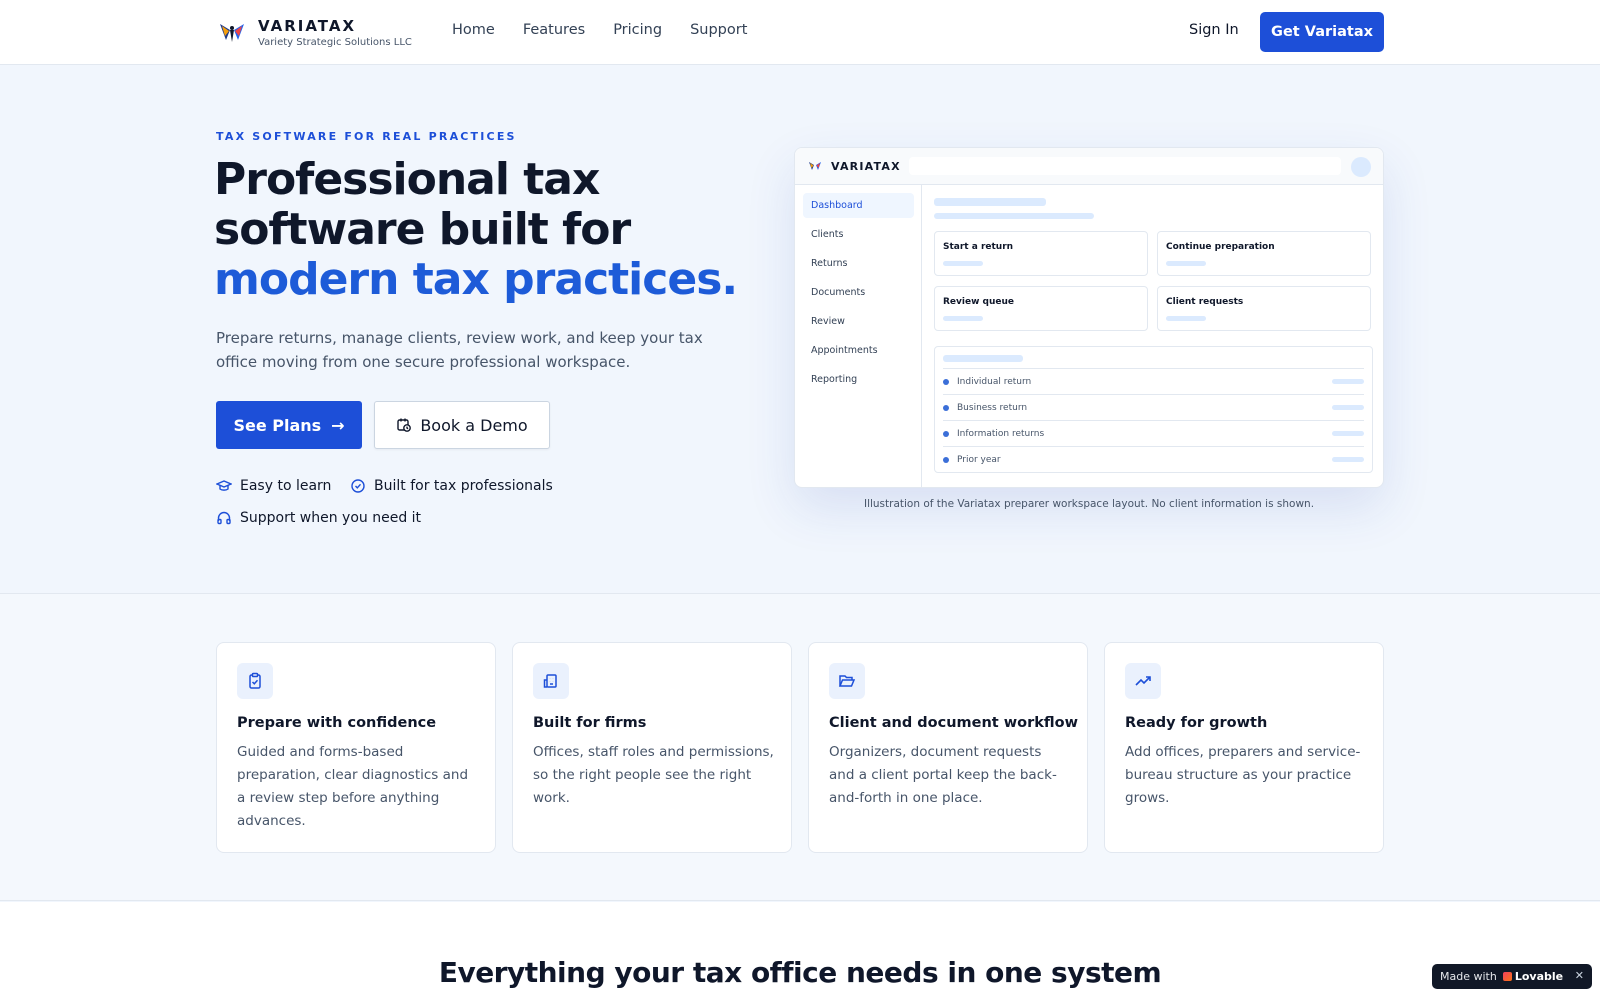 This screenshot has height=1000, width=1600. I want to click on skeleton-heading, so click(990, 202).